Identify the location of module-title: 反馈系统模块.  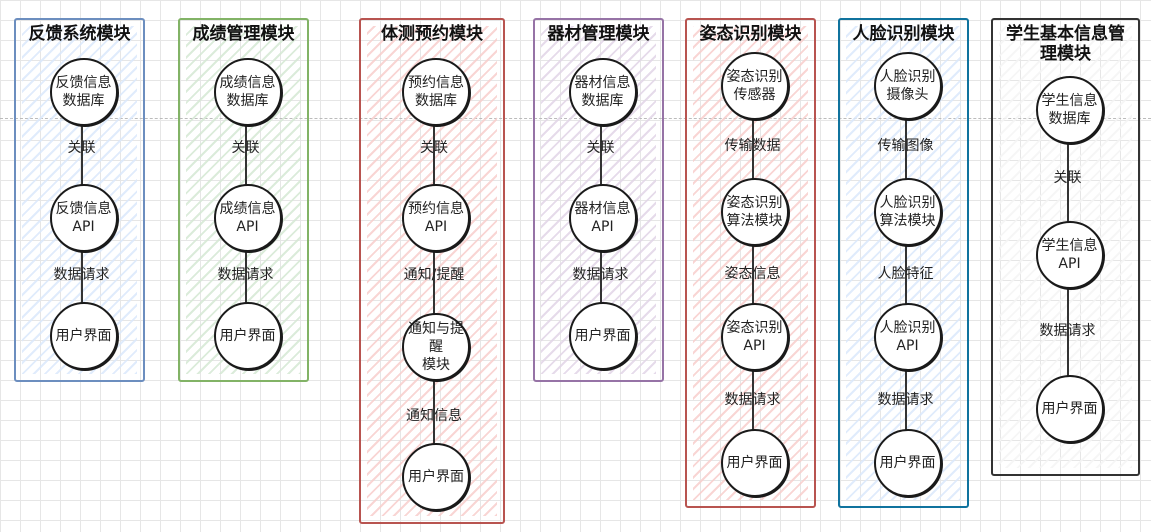
(79, 34).